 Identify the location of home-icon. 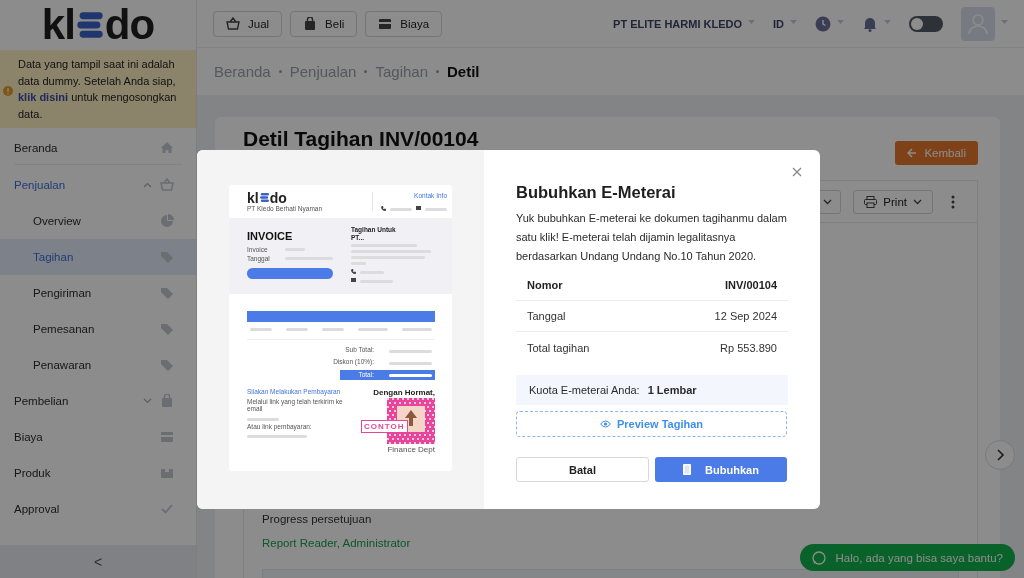
(167, 148).